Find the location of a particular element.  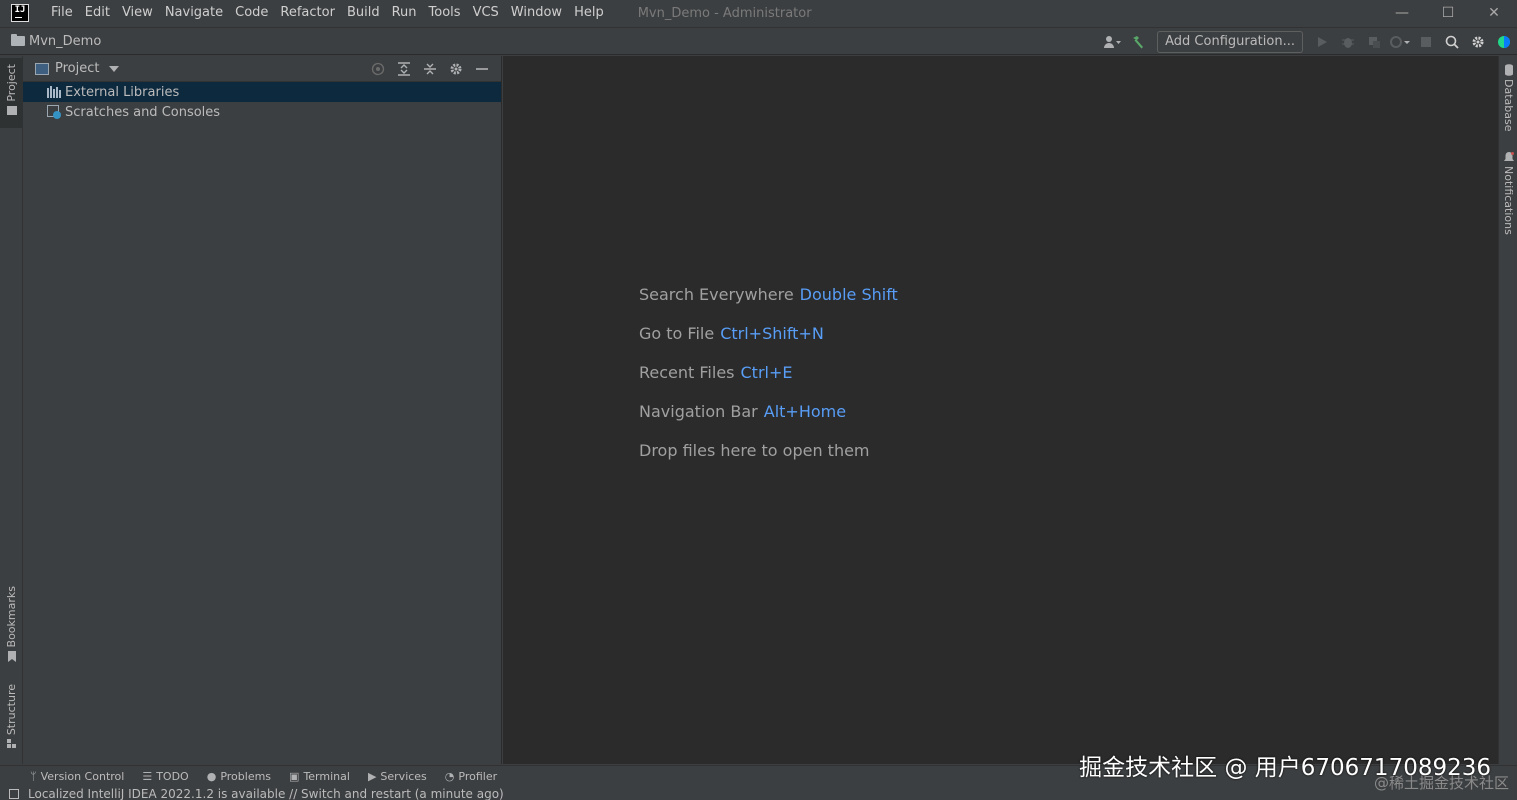

hint-keys: Double Shift is located at coordinates (848, 294).